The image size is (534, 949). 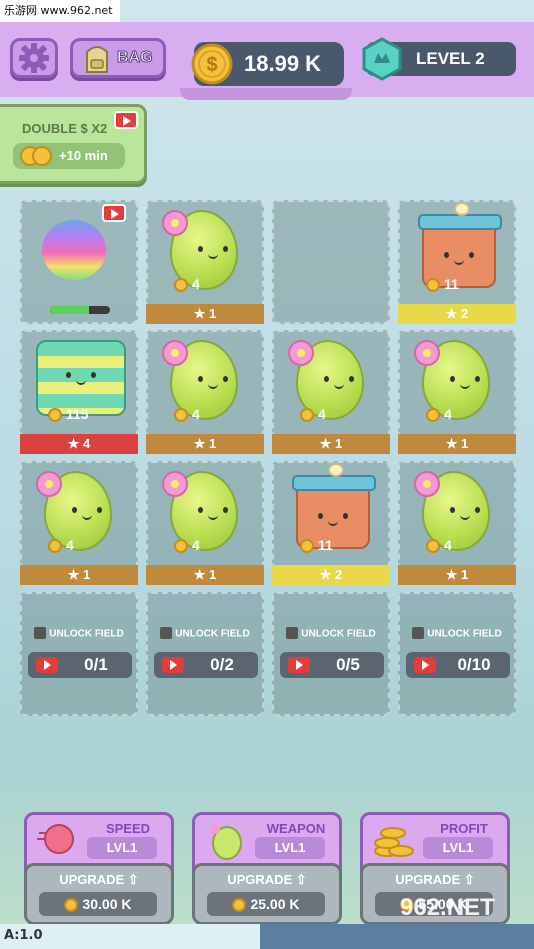 I want to click on version-strip: A:1.0, so click(x=130, y=936).